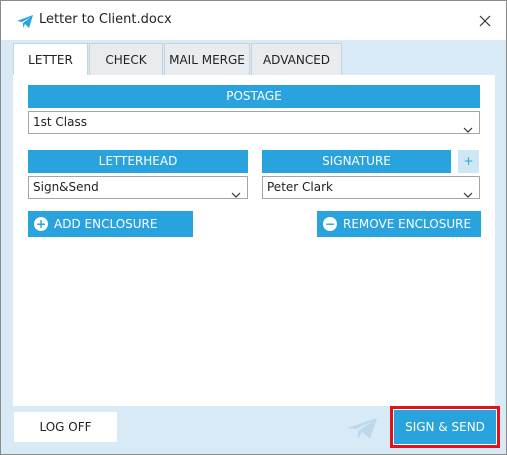 The image size is (507, 455). I want to click on add-signature-button: +, so click(468, 161).